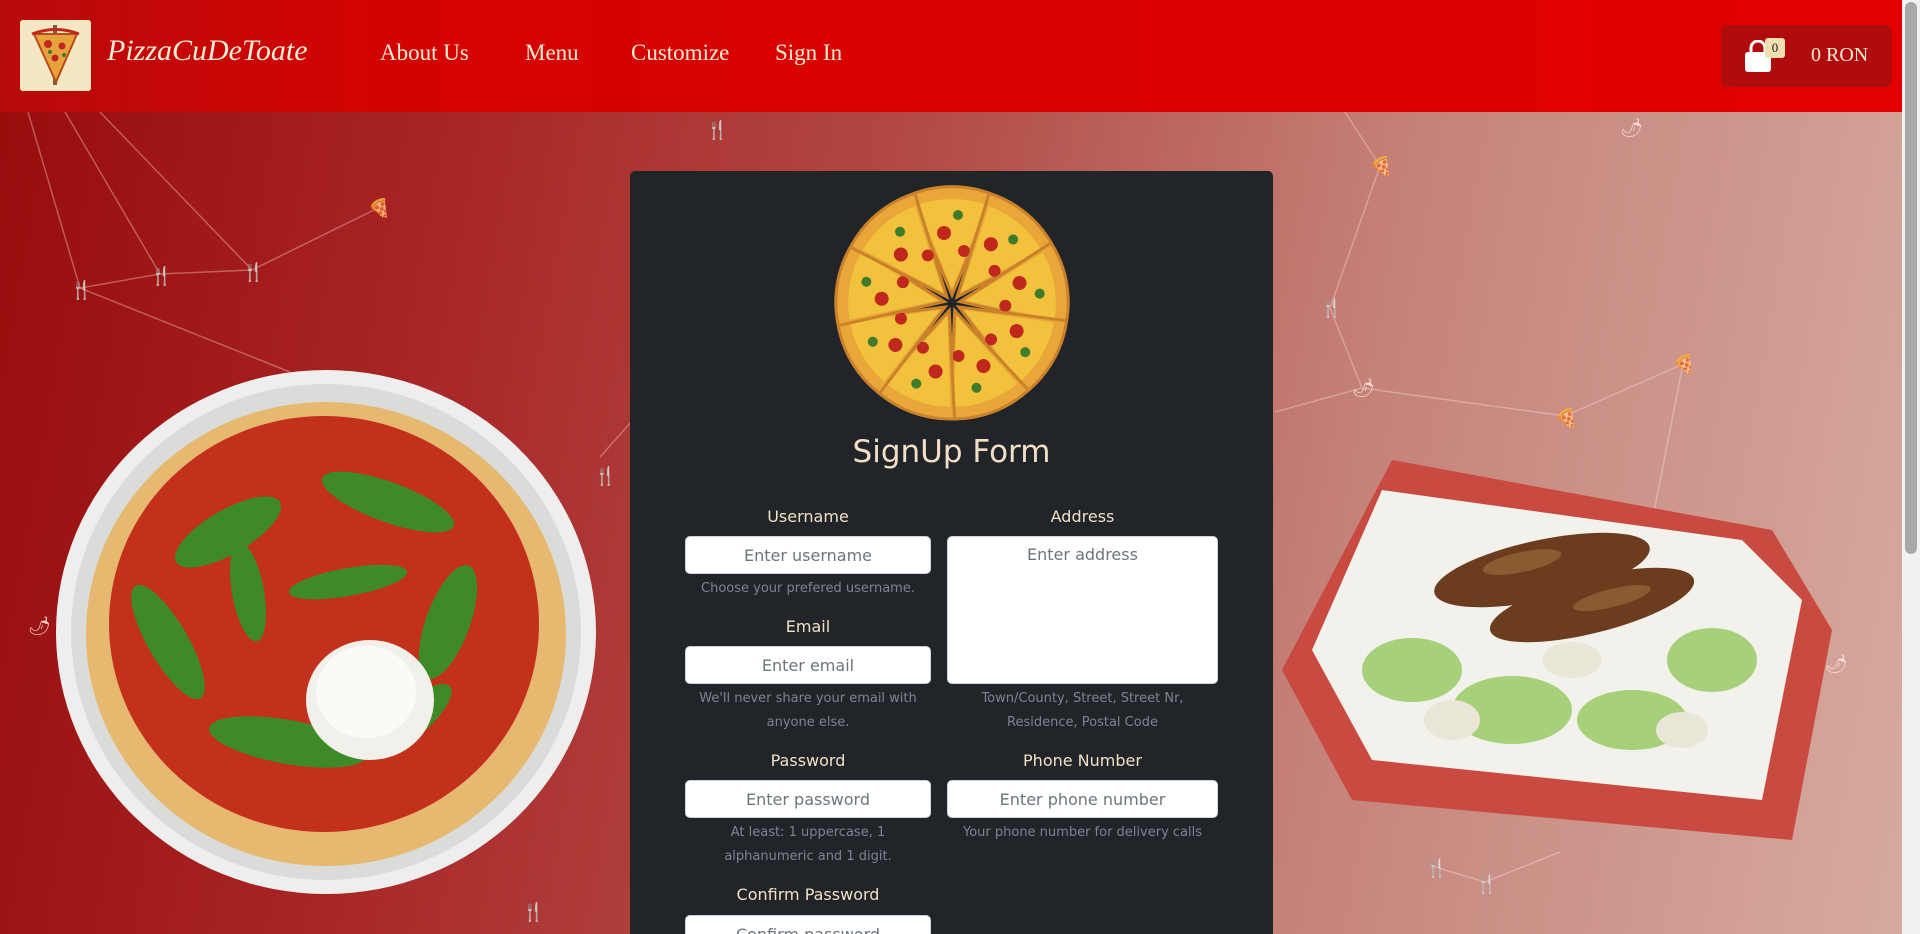  I want to click on cart-count-badge: 0, so click(1775, 48).